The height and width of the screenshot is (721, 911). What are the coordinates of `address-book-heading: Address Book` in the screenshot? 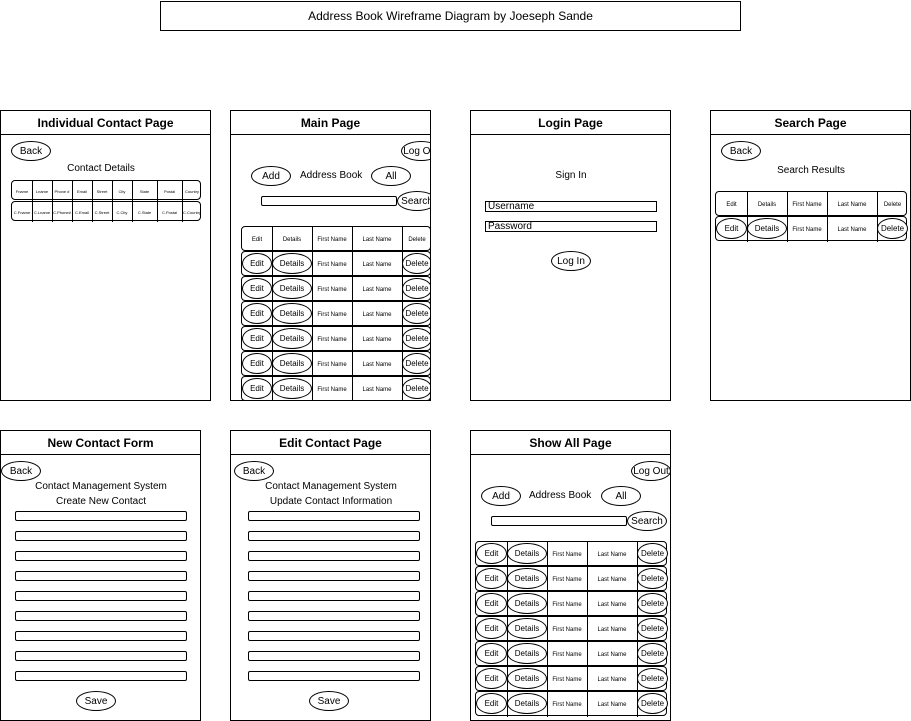 It's located at (560, 495).